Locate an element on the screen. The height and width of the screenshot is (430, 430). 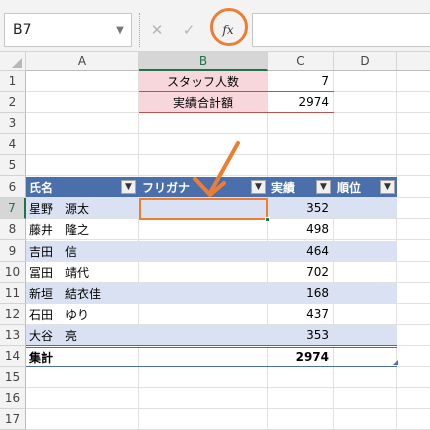
table-cell-name: 新垣 結衣佳 is located at coordinates (82, 293).